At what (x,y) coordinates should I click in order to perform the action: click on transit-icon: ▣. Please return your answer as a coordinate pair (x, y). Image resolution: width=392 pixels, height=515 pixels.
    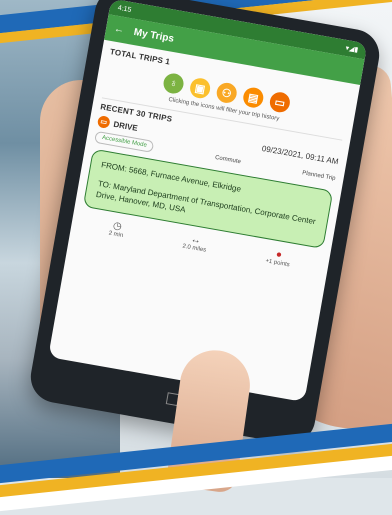
    Looking at the image, I should click on (200, 88).